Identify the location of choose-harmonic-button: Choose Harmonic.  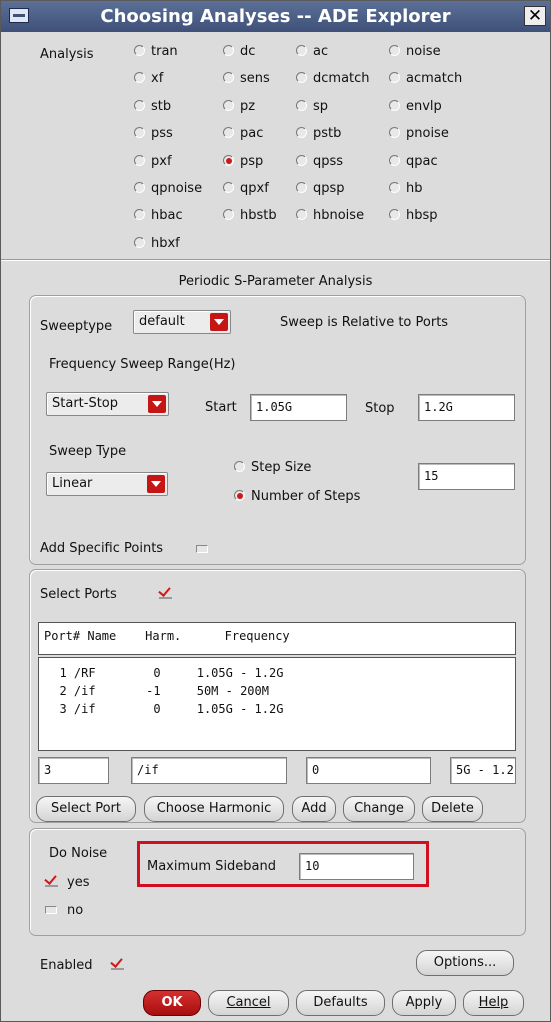
(214, 809).